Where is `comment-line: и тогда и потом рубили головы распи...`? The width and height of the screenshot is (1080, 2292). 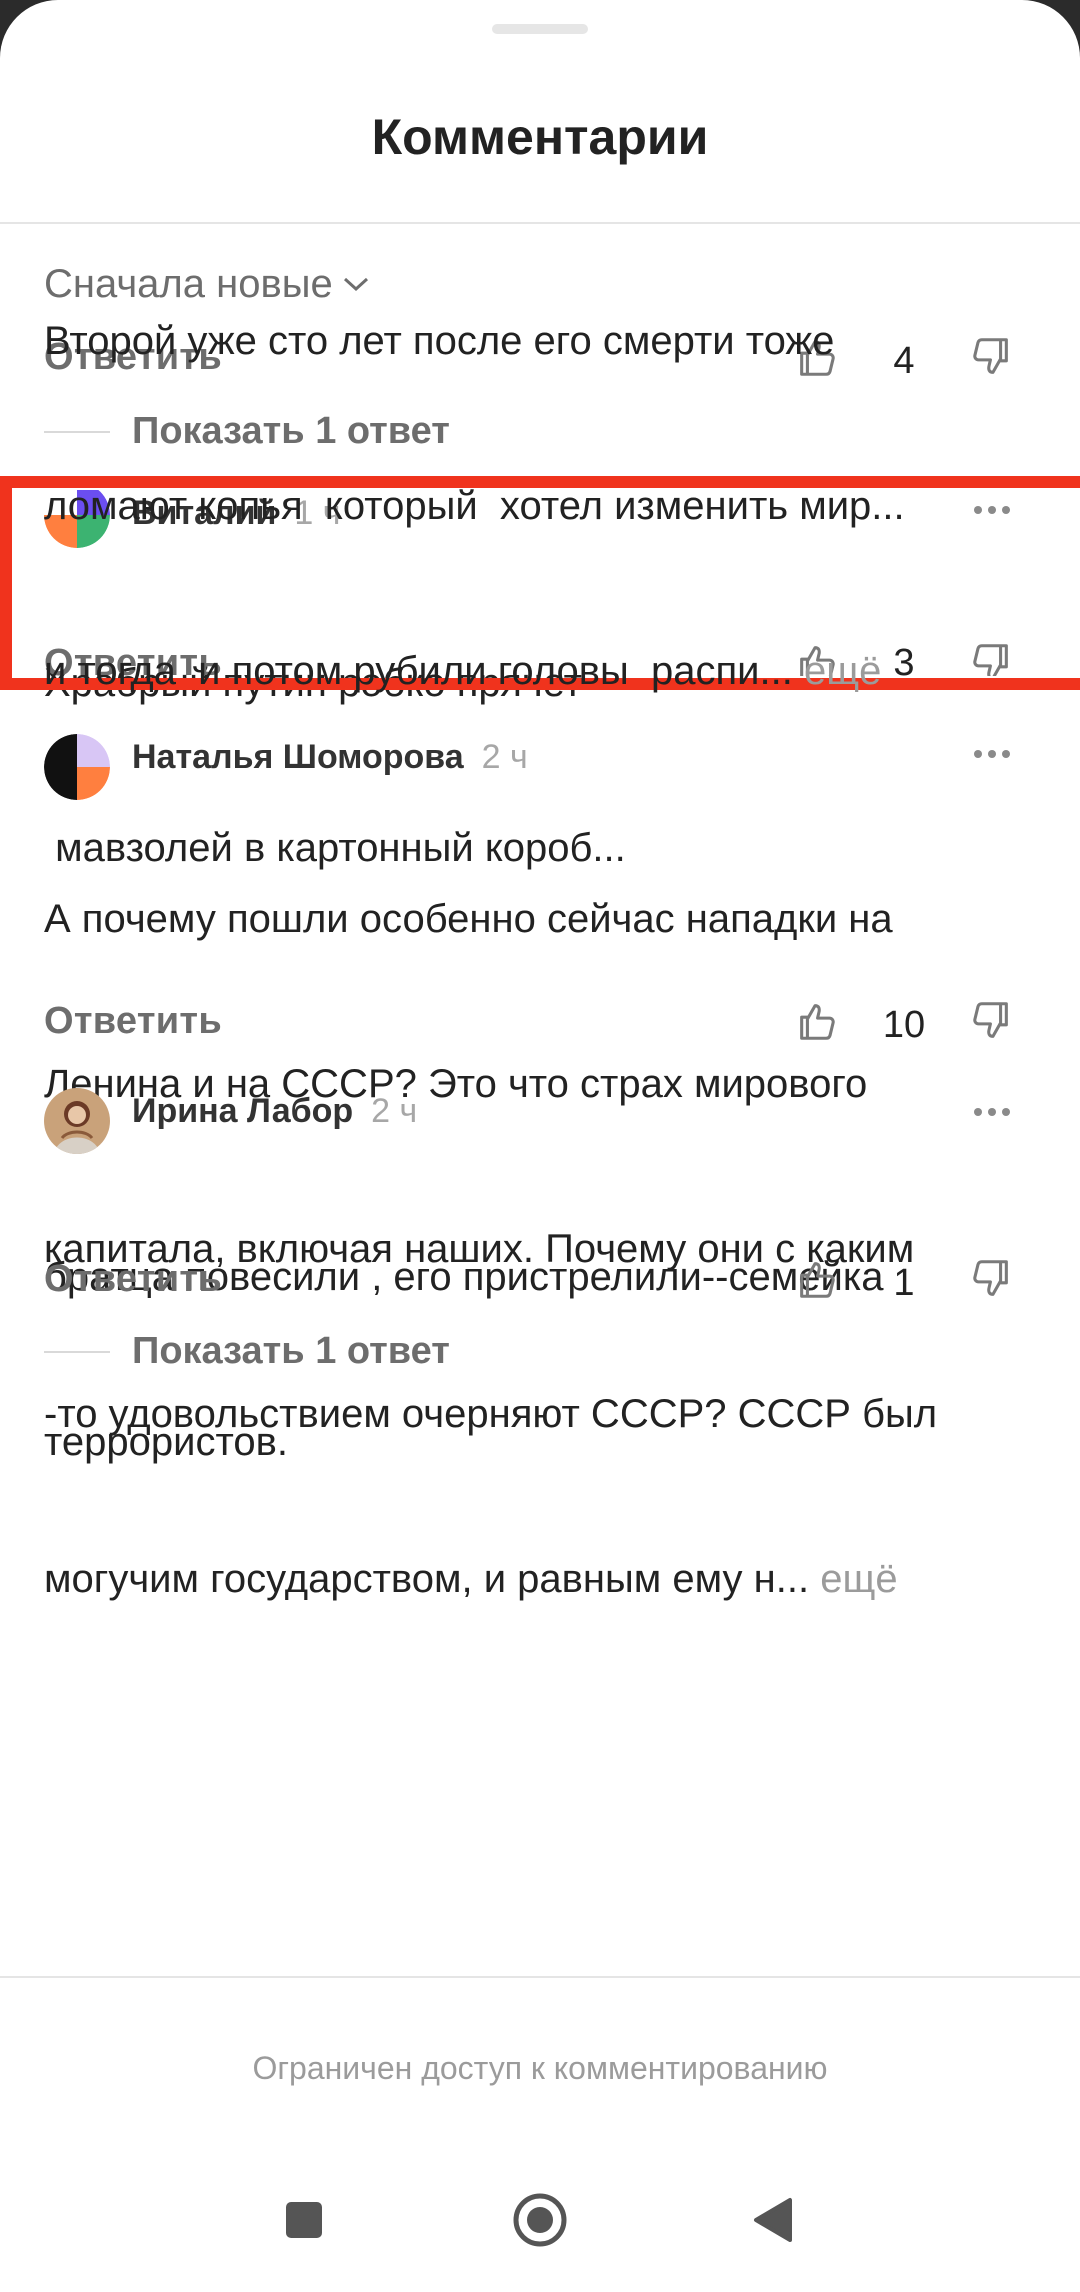
comment-line: и тогда и потом рубили головы распи... is located at coordinates (424, 671).